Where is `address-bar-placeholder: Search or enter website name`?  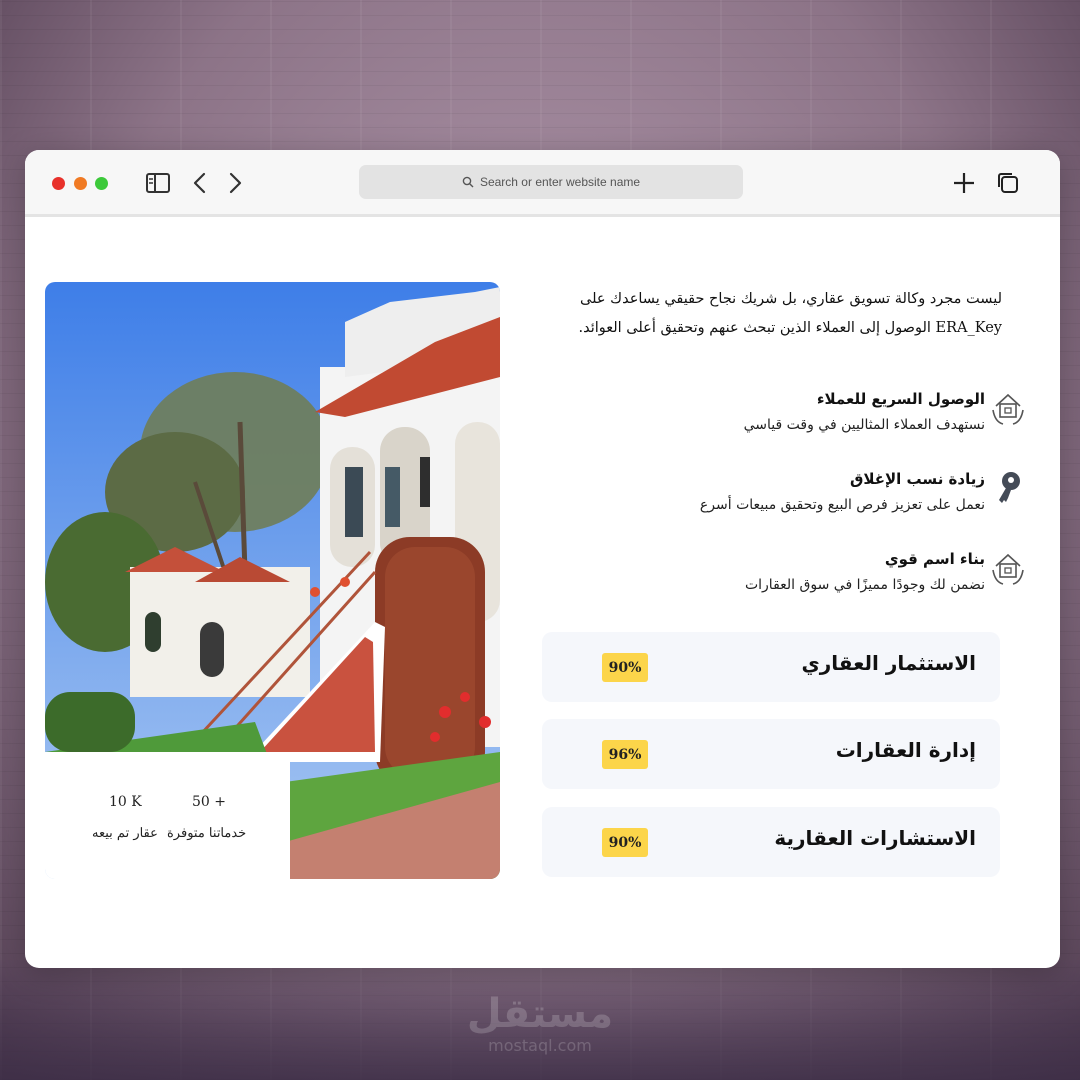 address-bar-placeholder: Search or enter website name is located at coordinates (560, 182).